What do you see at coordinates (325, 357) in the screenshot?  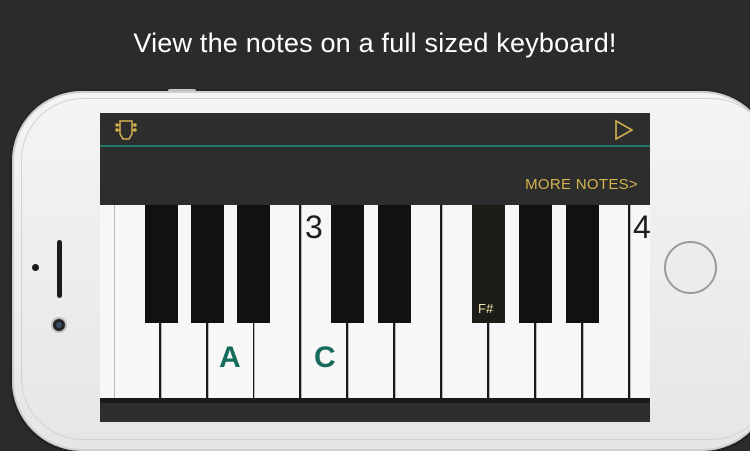 I see `note-label-c: C` at bounding box center [325, 357].